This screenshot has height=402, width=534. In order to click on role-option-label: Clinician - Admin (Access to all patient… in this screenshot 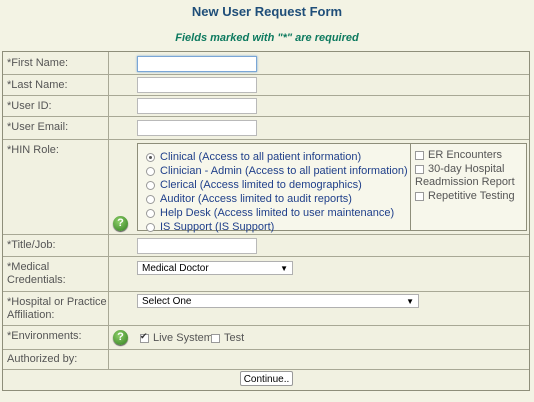, I will do `click(284, 171)`.